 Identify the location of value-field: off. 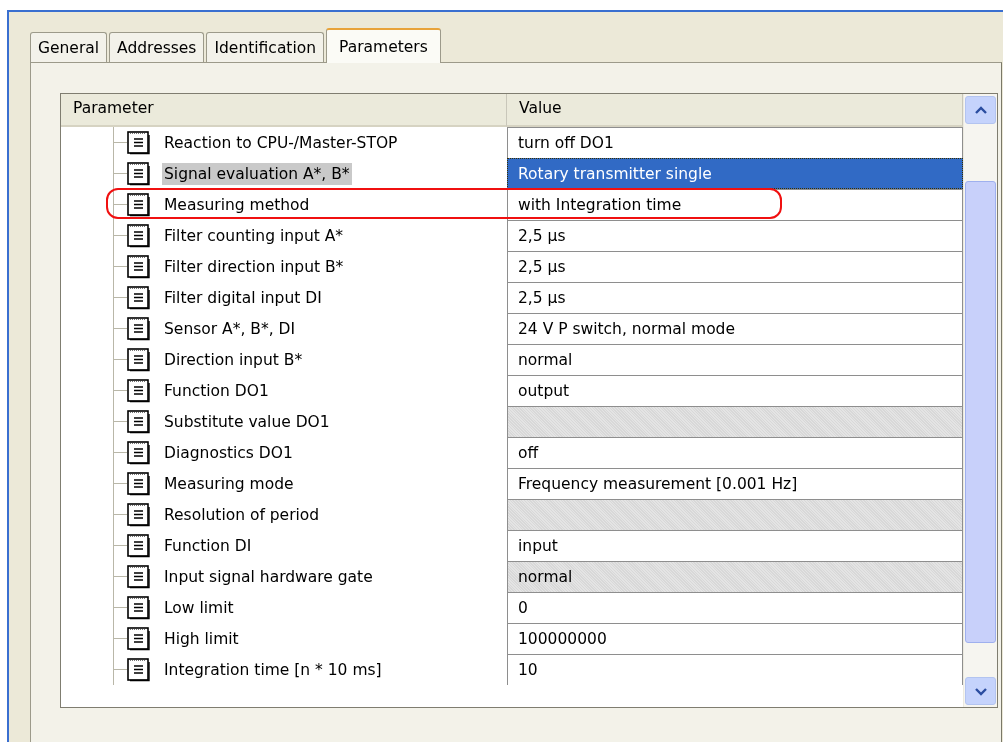
(735, 452).